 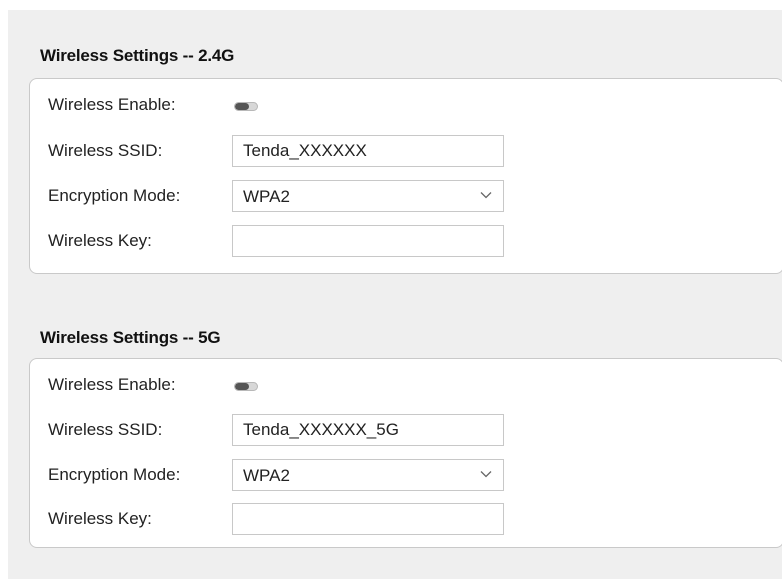 What do you see at coordinates (368, 519) in the screenshot?
I see `wireless-key-input-5g` at bounding box center [368, 519].